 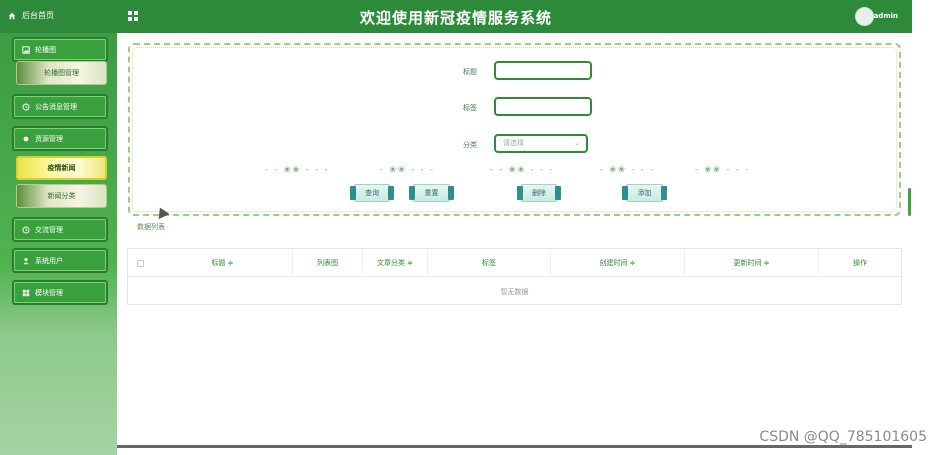 I want to click on sidebar-subitem-carousel-manage: 轮播图管理, so click(x=61, y=73).